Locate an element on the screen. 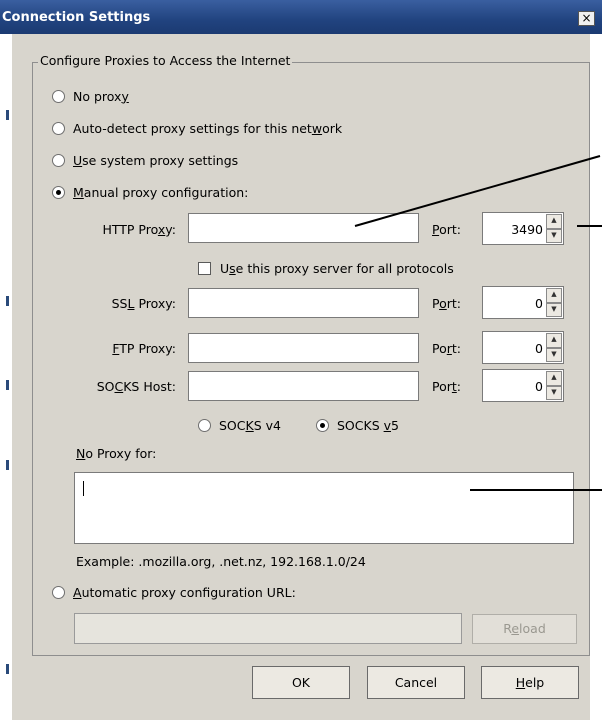 The width and height of the screenshot is (602, 720). annotation-line-http is located at coordinates (477, 191).